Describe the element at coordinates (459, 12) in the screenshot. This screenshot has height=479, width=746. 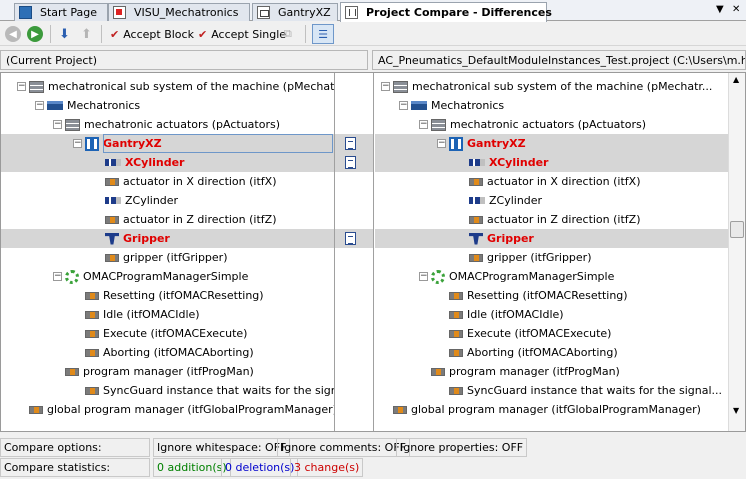
I see `tab-label: Project Compare - Differences` at that location.